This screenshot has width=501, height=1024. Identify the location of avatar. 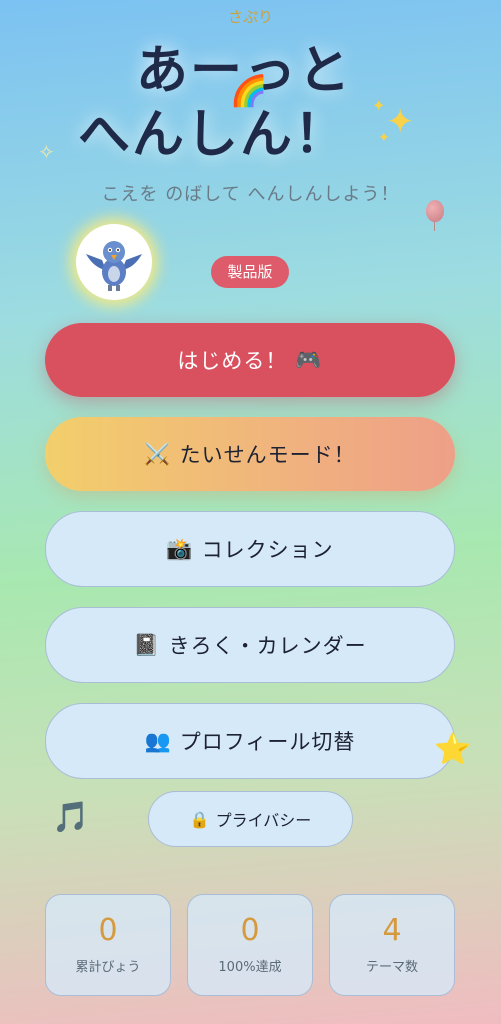
(114, 262).